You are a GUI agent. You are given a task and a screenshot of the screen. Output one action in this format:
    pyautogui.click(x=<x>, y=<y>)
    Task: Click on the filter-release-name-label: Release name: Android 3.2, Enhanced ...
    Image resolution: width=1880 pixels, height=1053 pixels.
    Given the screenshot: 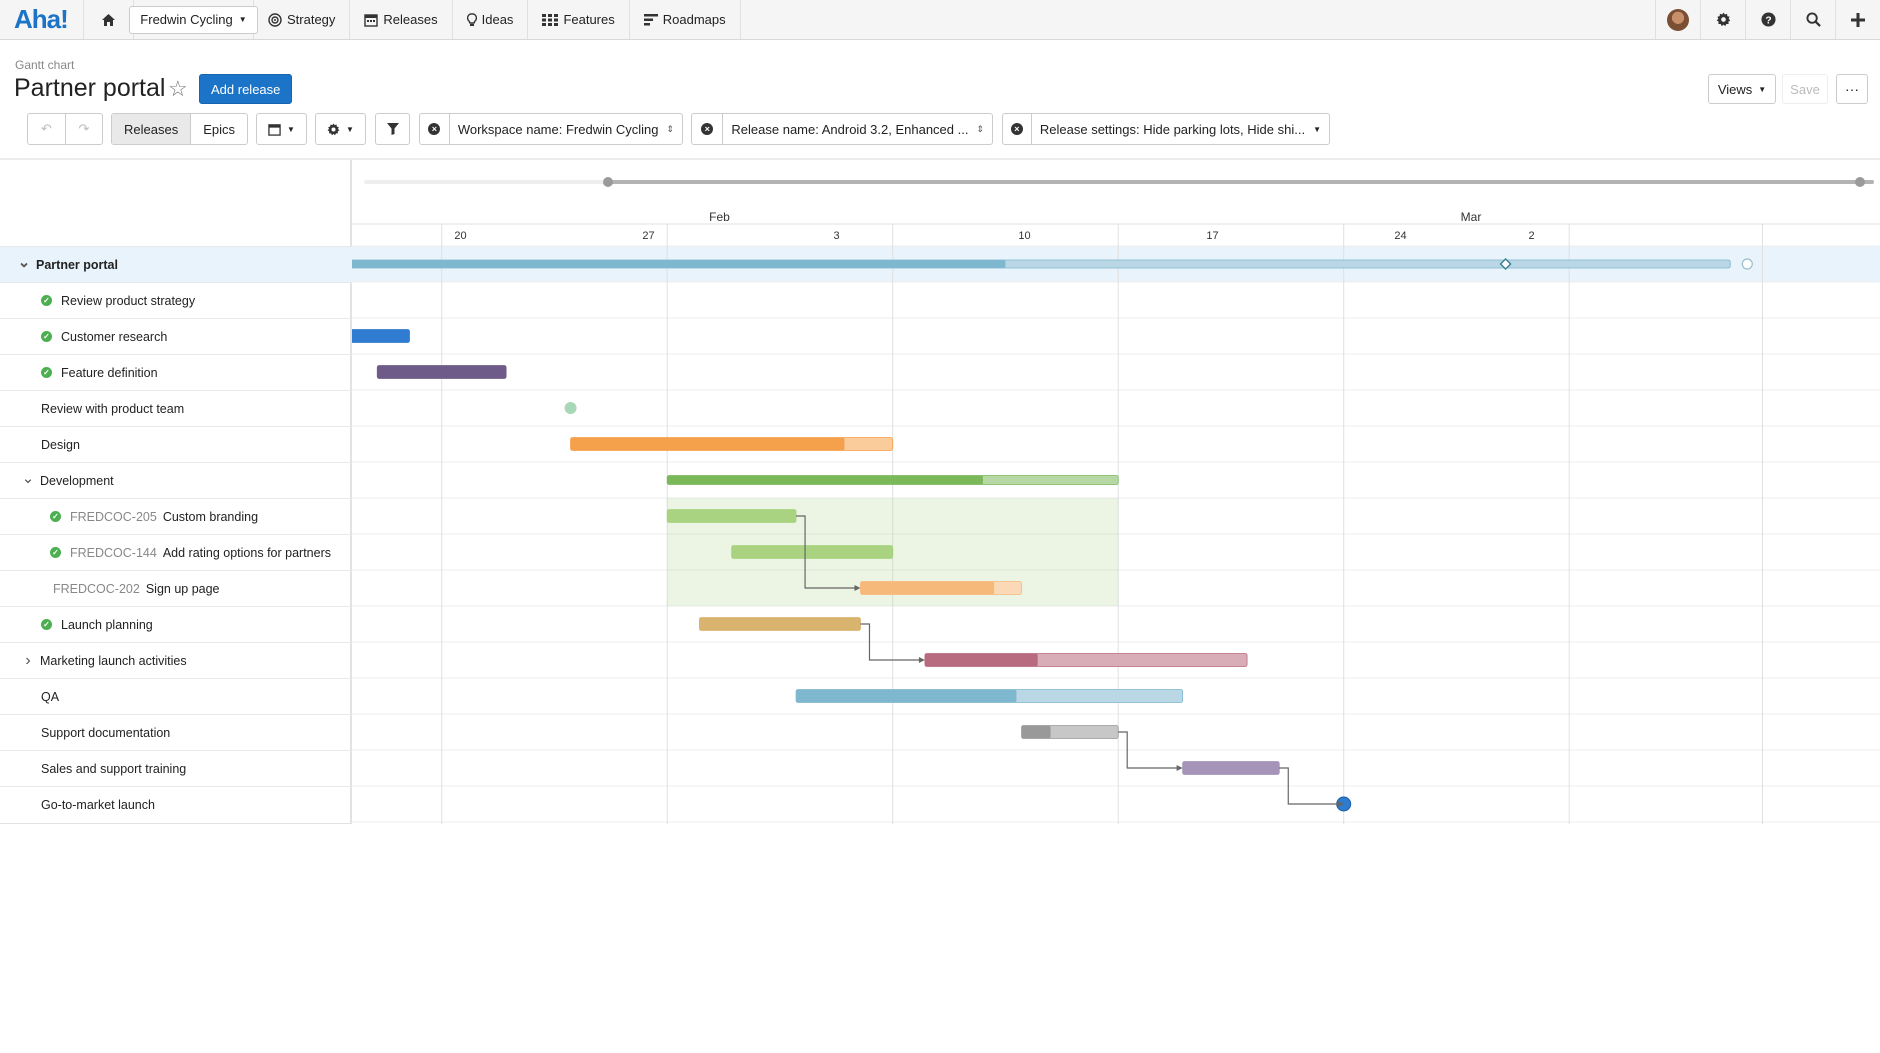 What is the action you would take?
    pyautogui.click(x=850, y=129)
    